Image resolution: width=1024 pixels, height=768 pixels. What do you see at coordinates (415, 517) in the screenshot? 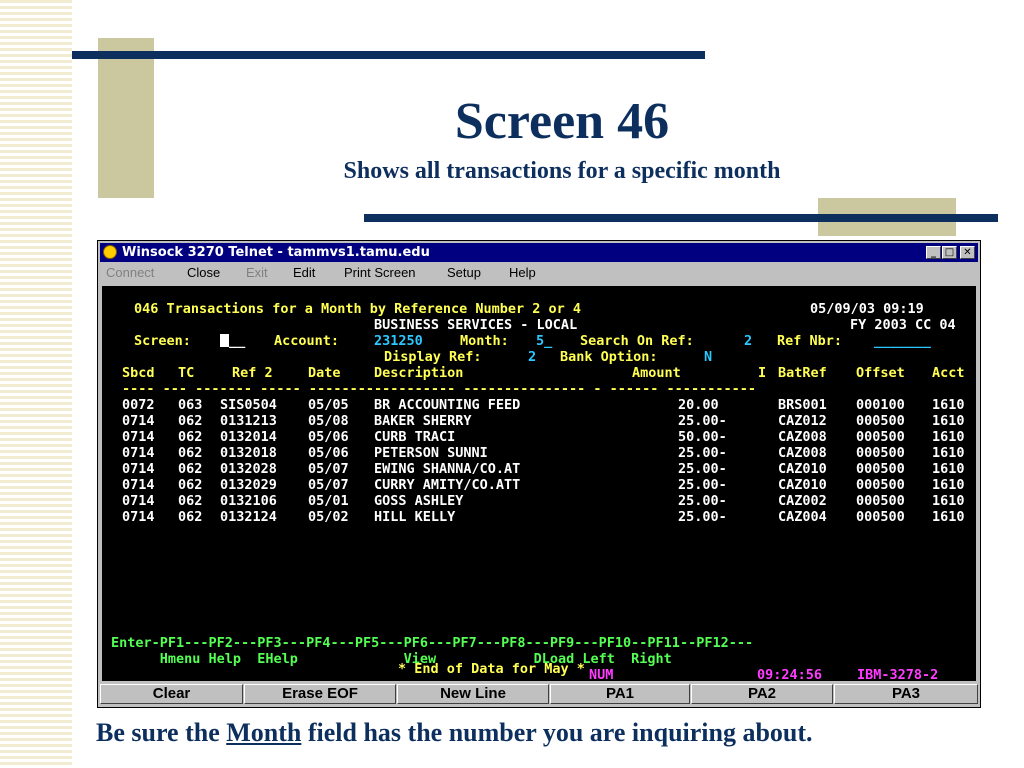
I see `cell-desc: HILL KELLY` at bounding box center [415, 517].